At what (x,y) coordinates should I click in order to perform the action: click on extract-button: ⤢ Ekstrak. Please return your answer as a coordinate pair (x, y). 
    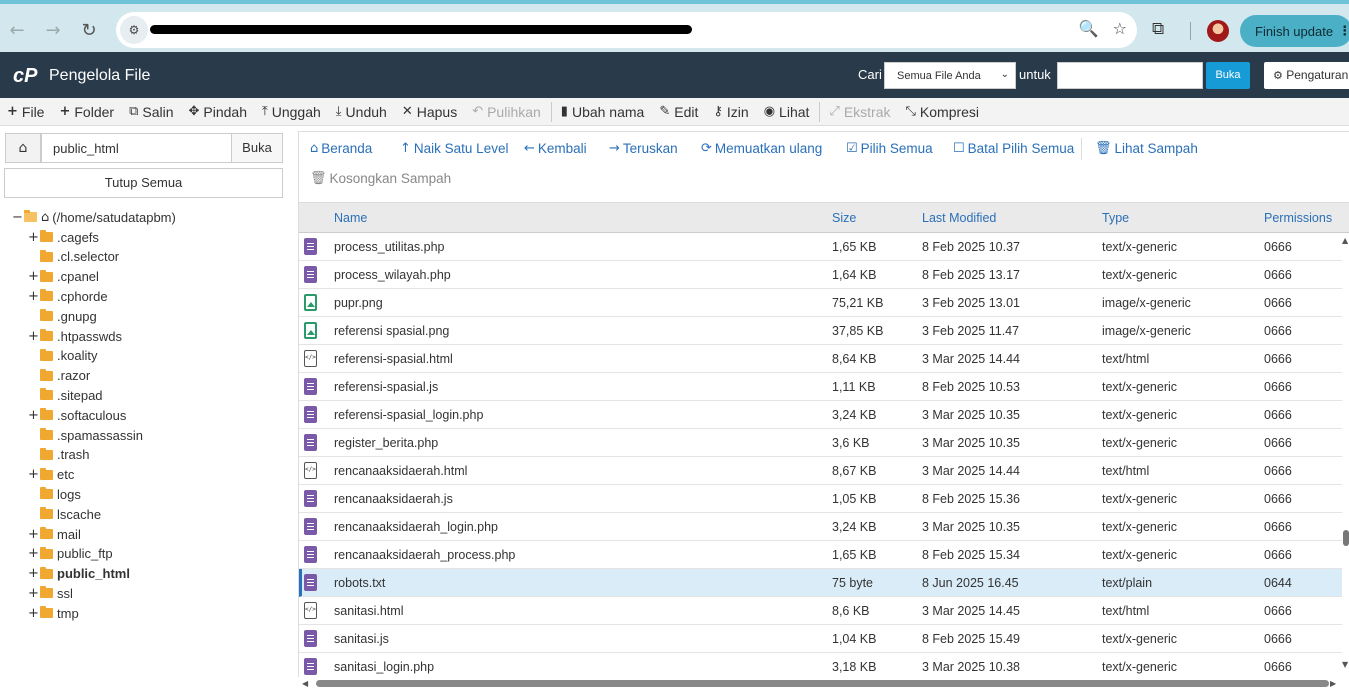
    Looking at the image, I should click on (860, 112).